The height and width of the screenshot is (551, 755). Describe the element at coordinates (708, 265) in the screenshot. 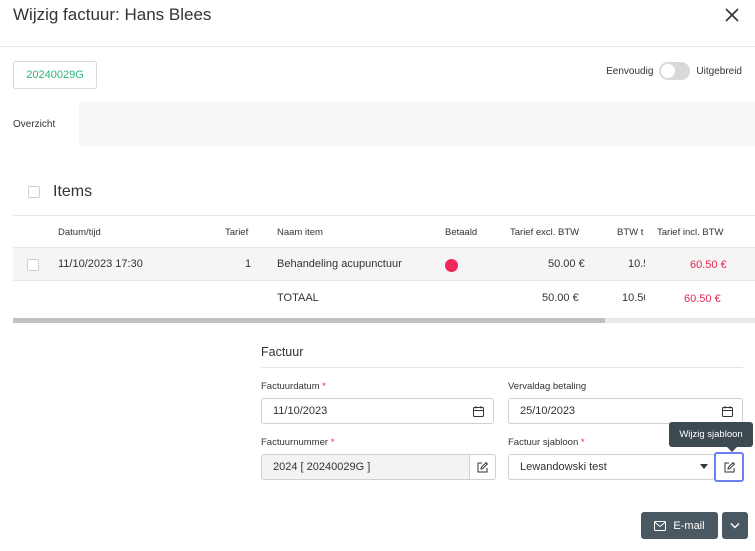

I see `row-incl: 60.50 €` at that location.